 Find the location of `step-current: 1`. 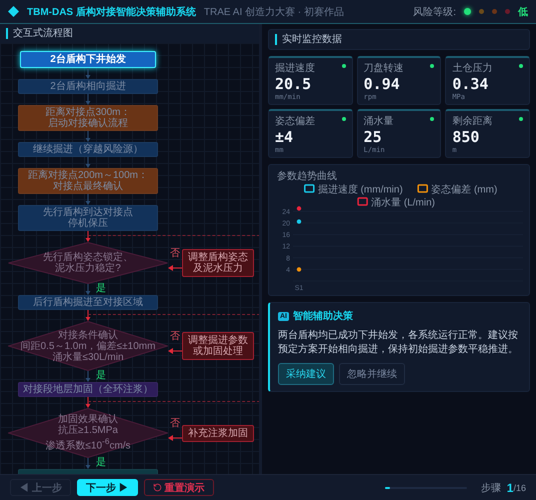

step-current: 1 is located at coordinates (510, 487).